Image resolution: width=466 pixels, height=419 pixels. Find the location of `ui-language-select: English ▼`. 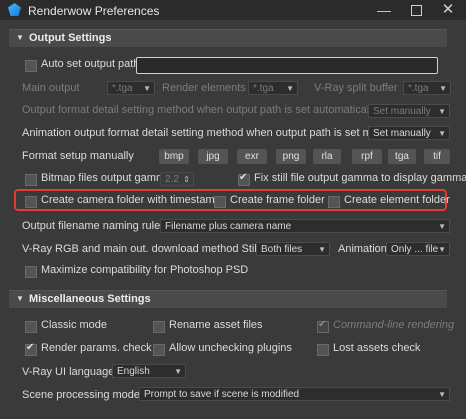

ui-language-select: English ▼ is located at coordinates (149, 371).